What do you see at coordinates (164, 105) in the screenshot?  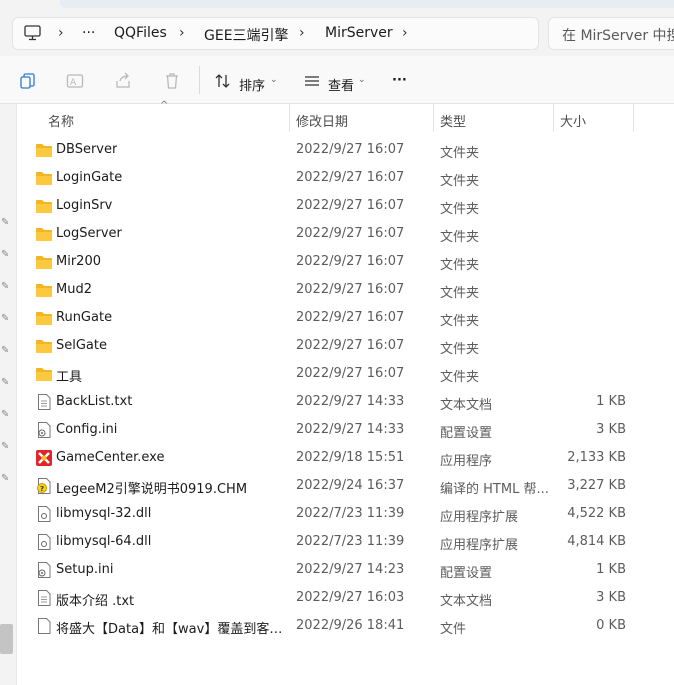 I see `sort-ascending-icon: ^` at bounding box center [164, 105].